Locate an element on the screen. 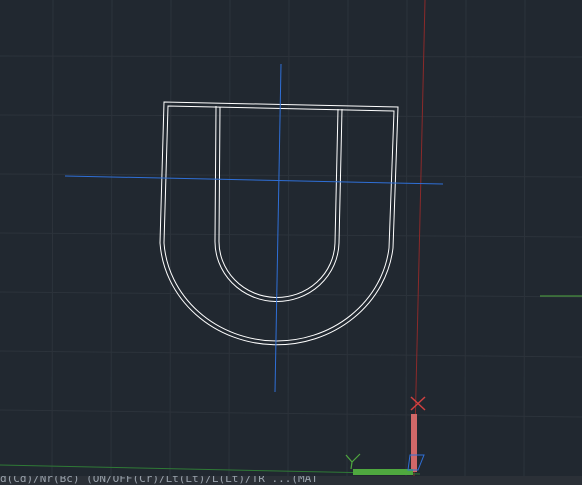 This screenshot has width=582, height=485. ucs-y-arrow is located at coordinates (383, 472).